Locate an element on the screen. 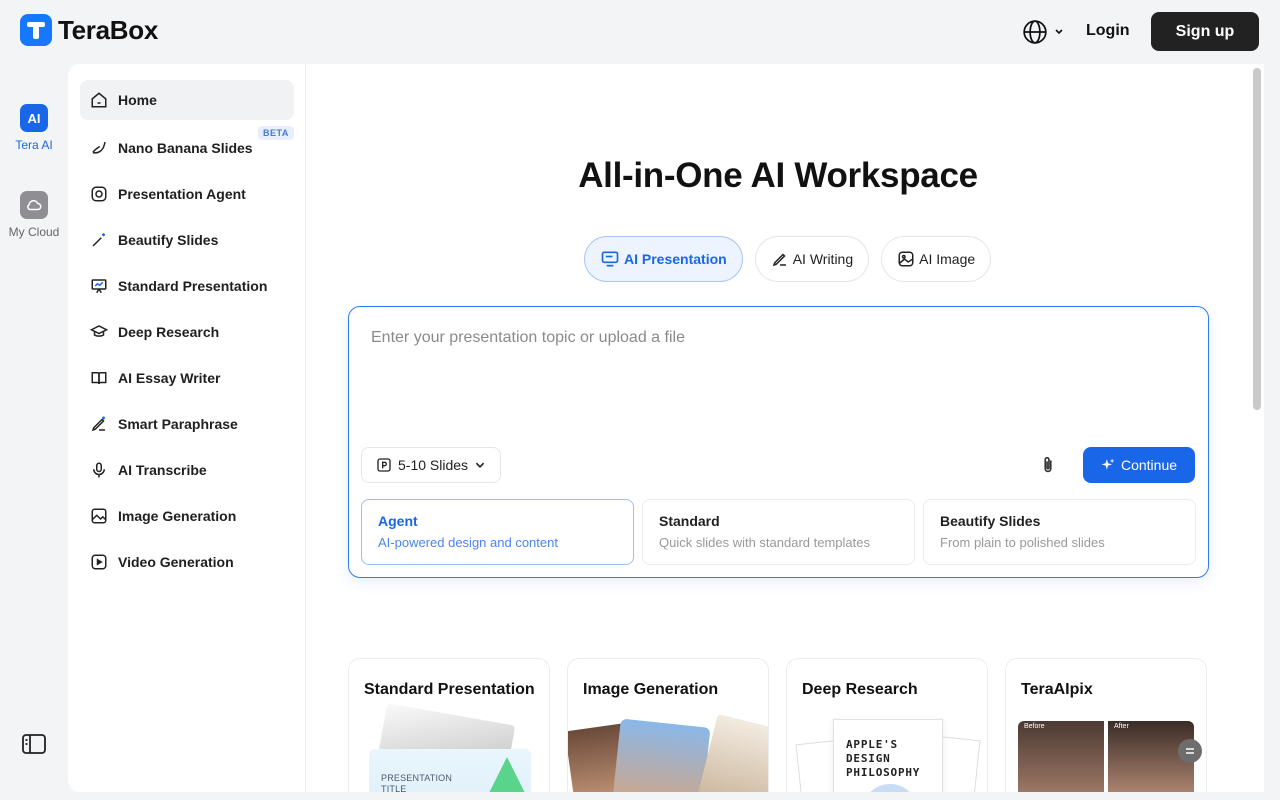  beta-badge: BETA is located at coordinates (276, 133).